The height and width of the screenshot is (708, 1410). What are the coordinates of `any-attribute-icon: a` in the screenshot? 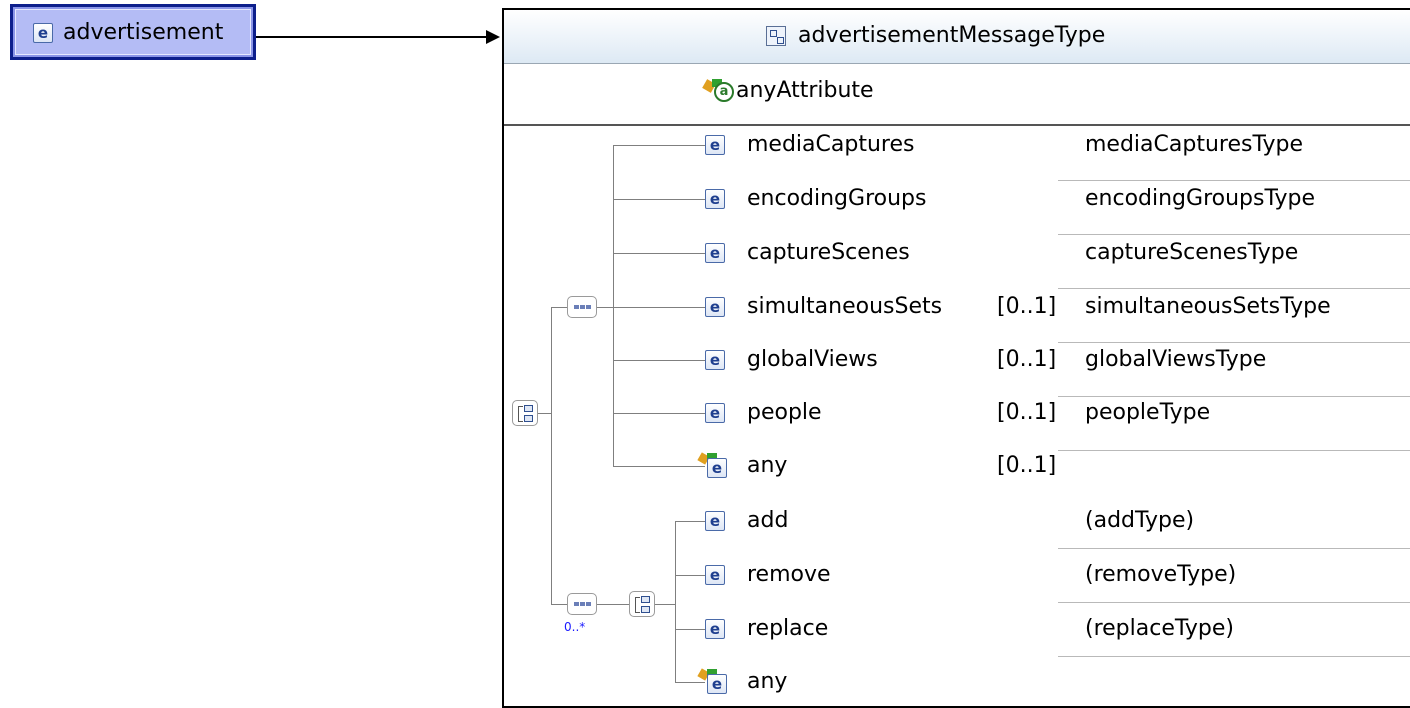 It's located at (719, 91).